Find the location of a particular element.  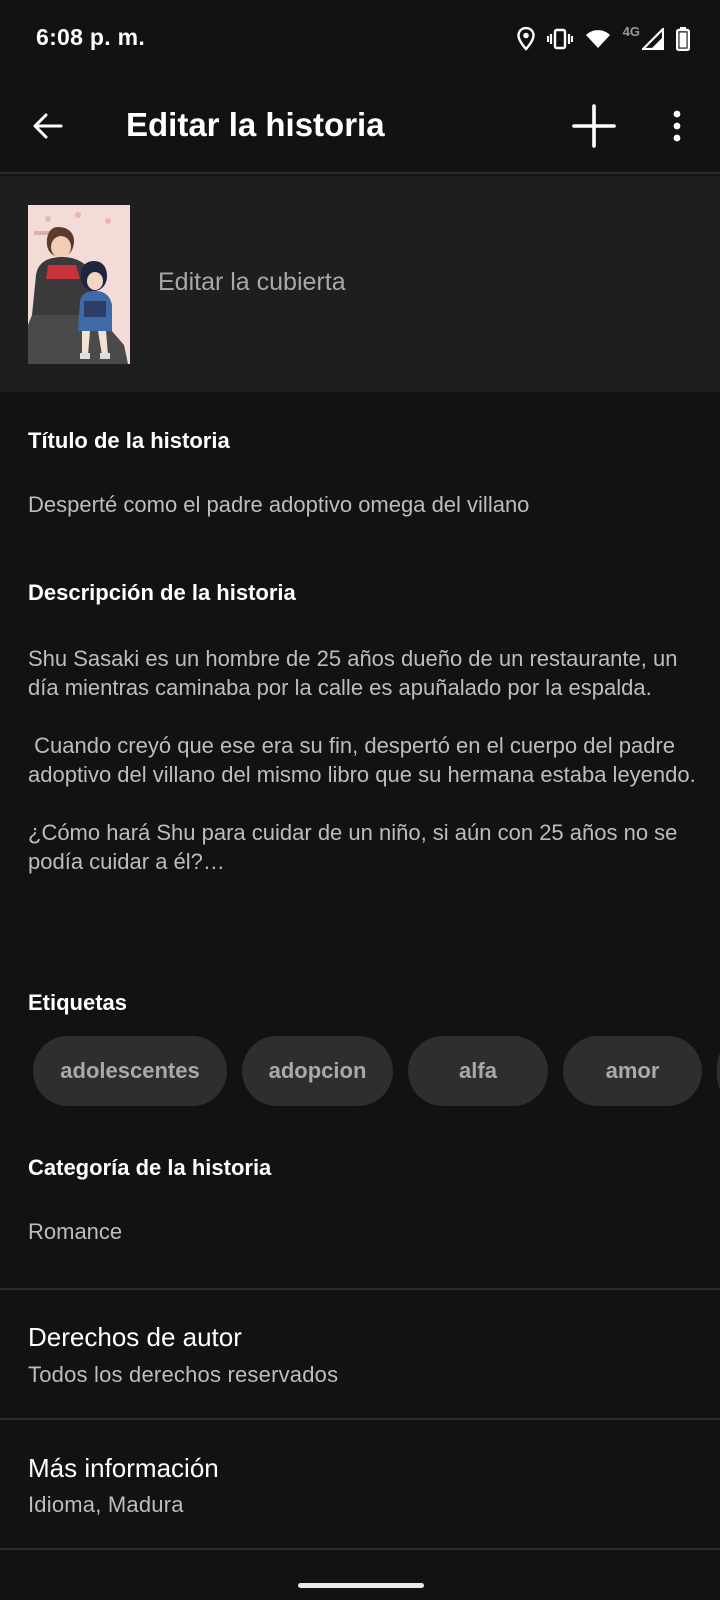

status-time: 6:08 p. m. is located at coordinates (91, 37).